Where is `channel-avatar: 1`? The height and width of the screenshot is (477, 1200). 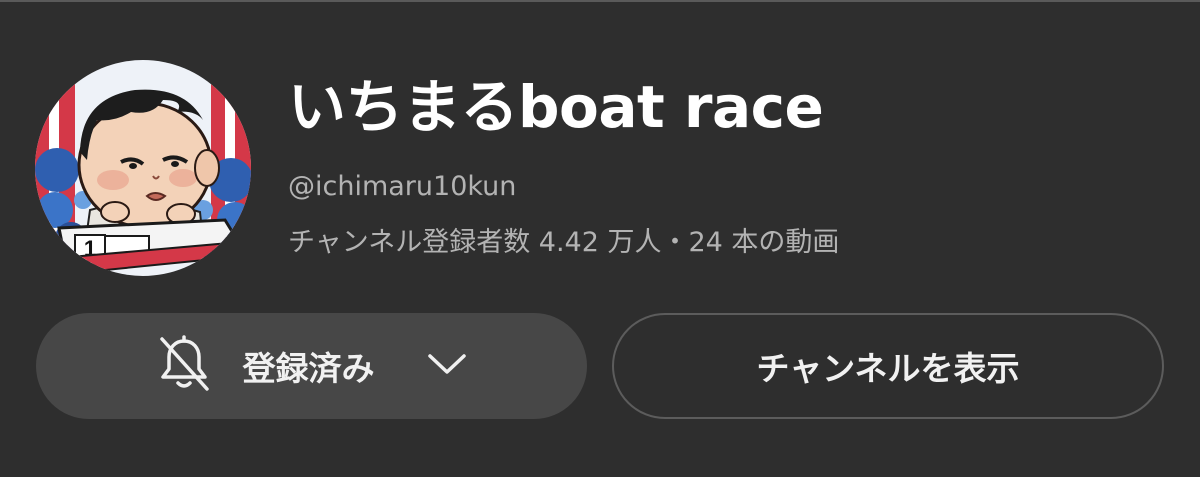
channel-avatar: 1 is located at coordinates (143, 168).